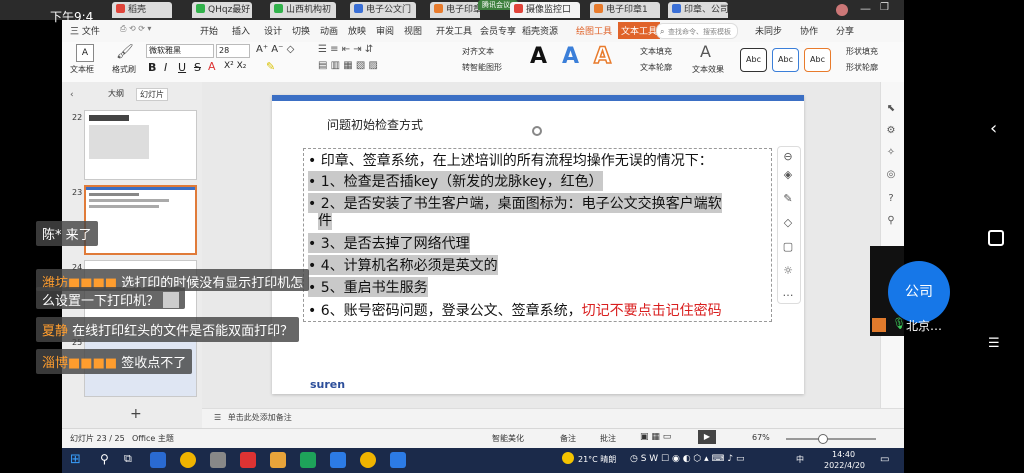 The width and height of the screenshot is (1024, 473). I want to click on shape-outline-button: 形状轮廓, so click(862, 67).